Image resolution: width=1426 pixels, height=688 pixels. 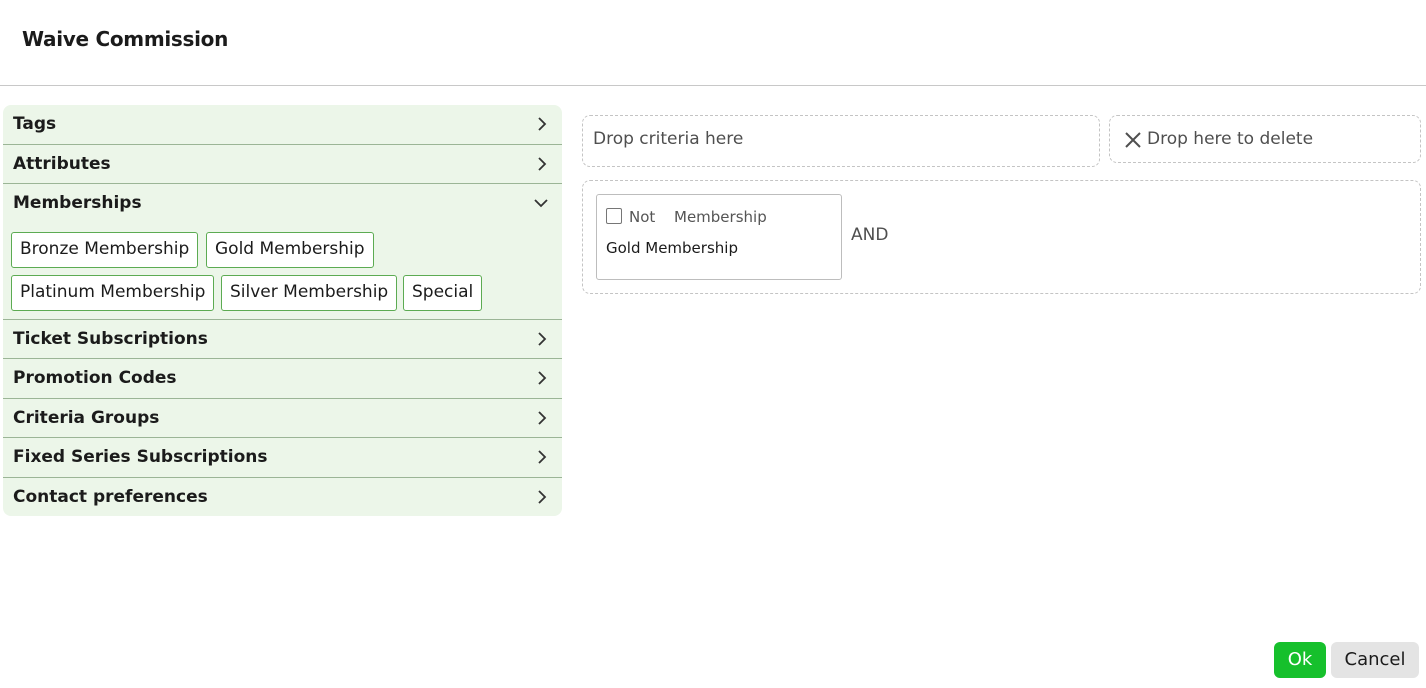 I want to click on section-attributes: Attributes, so click(x=282, y=164).